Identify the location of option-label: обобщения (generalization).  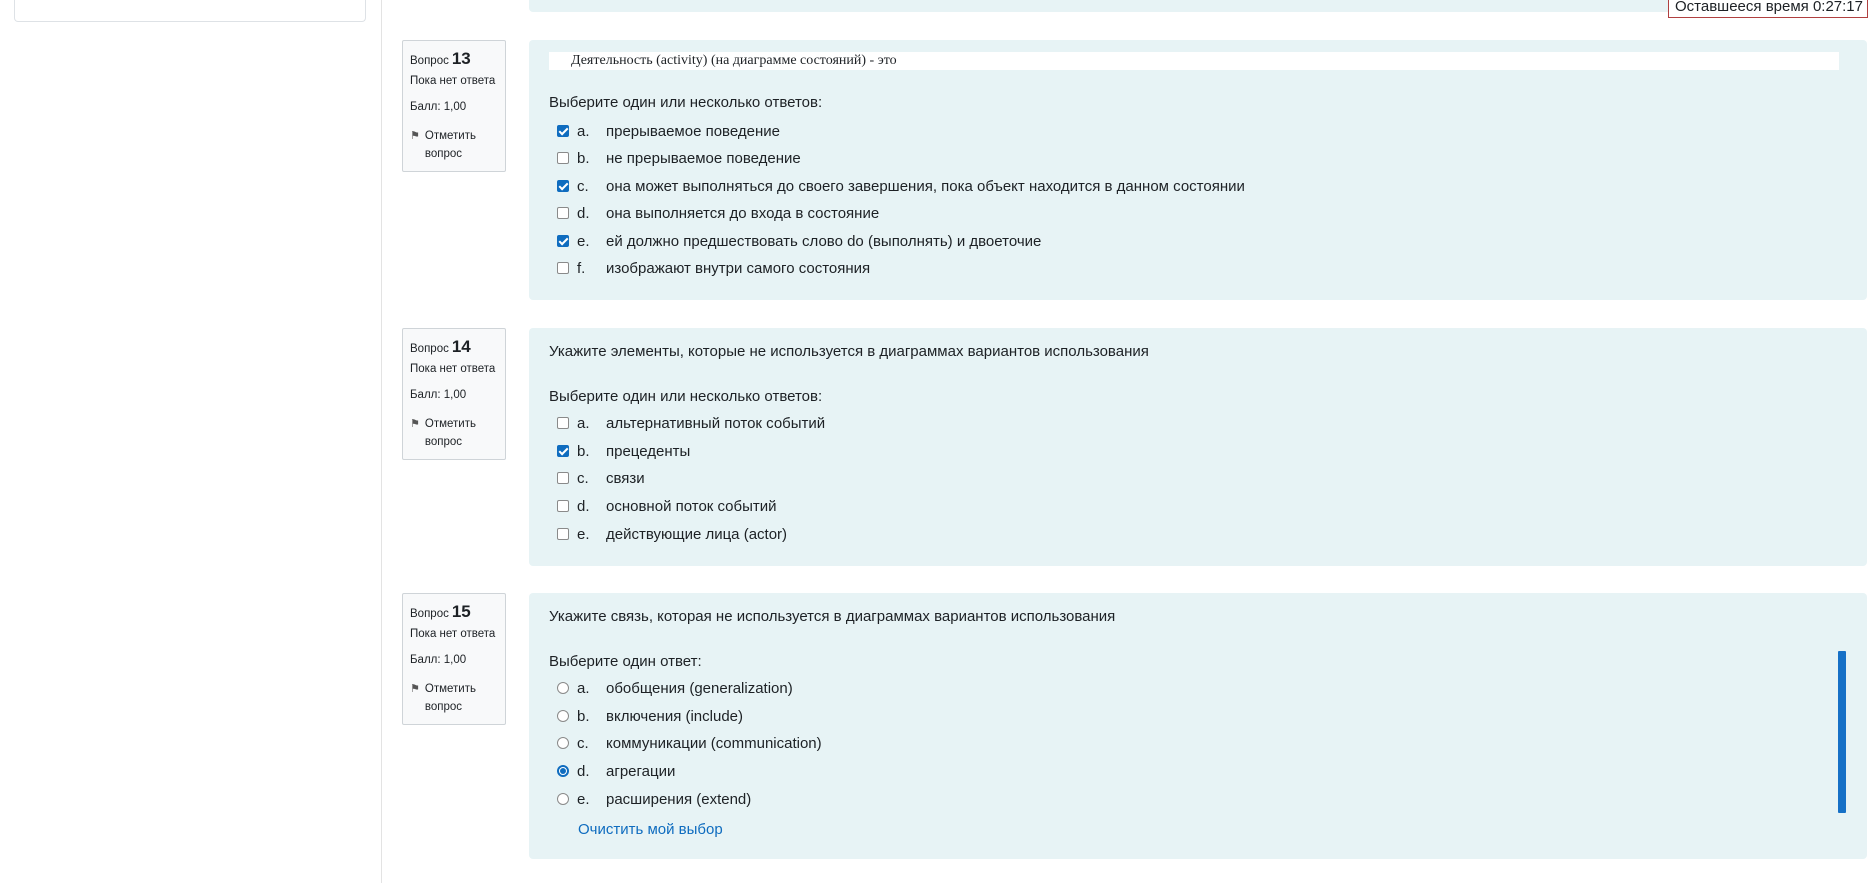
(699, 688).